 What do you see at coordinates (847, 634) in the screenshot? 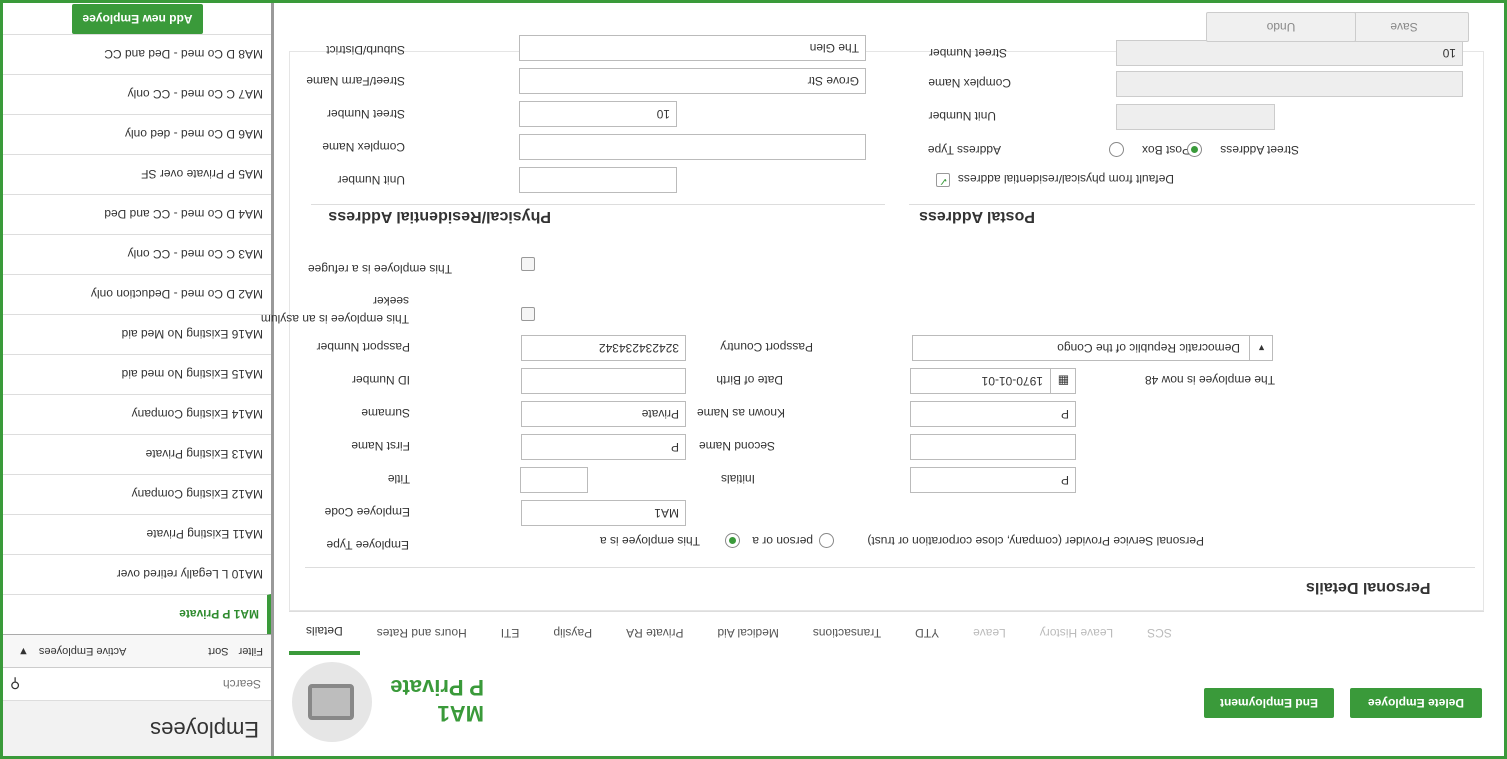
I see `tab-transactions: Transactions` at bounding box center [847, 634].